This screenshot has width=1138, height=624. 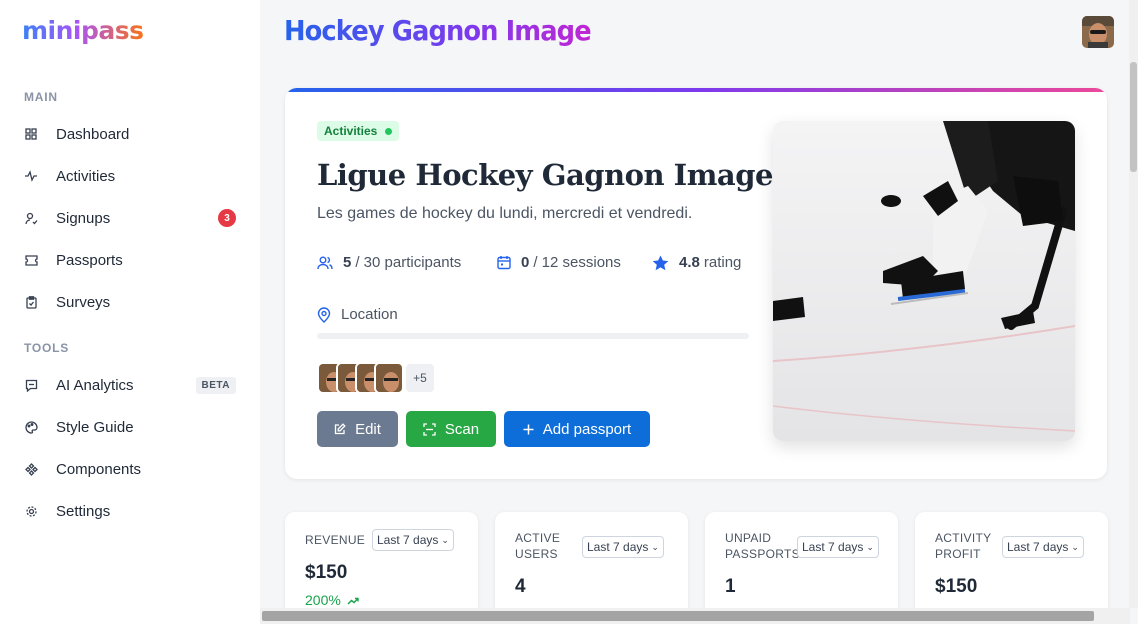 What do you see at coordinates (86, 176) in the screenshot?
I see `sidebar-item-label: Activities` at bounding box center [86, 176].